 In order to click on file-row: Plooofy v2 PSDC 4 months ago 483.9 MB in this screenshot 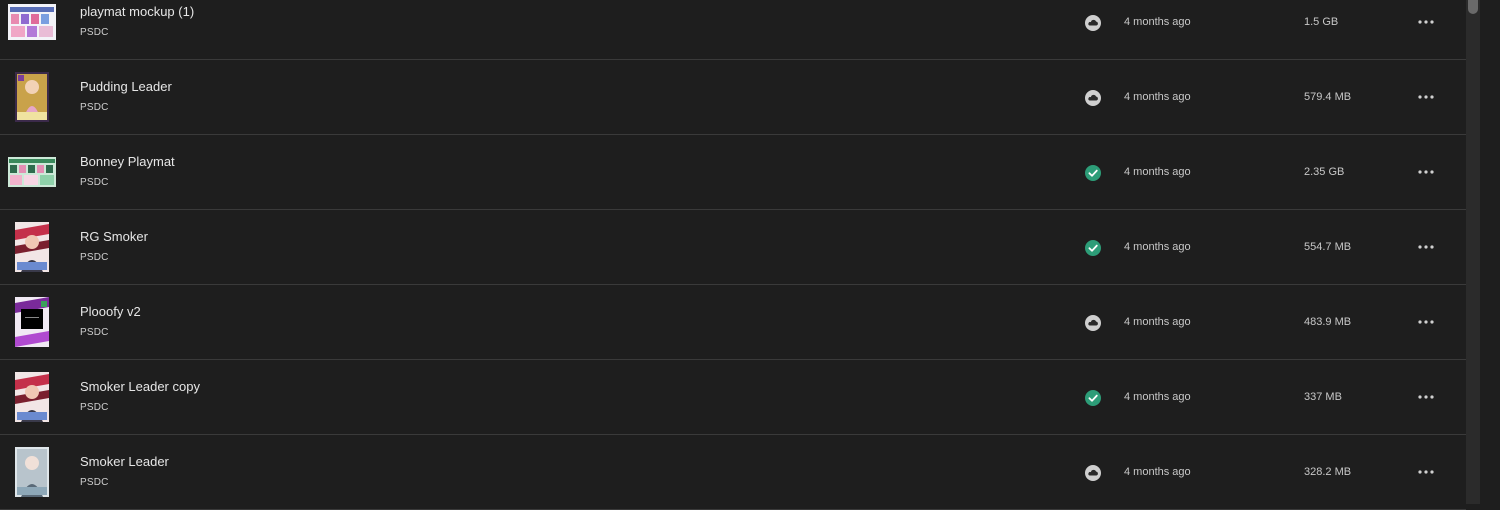, I will do `click(733, 322)`.